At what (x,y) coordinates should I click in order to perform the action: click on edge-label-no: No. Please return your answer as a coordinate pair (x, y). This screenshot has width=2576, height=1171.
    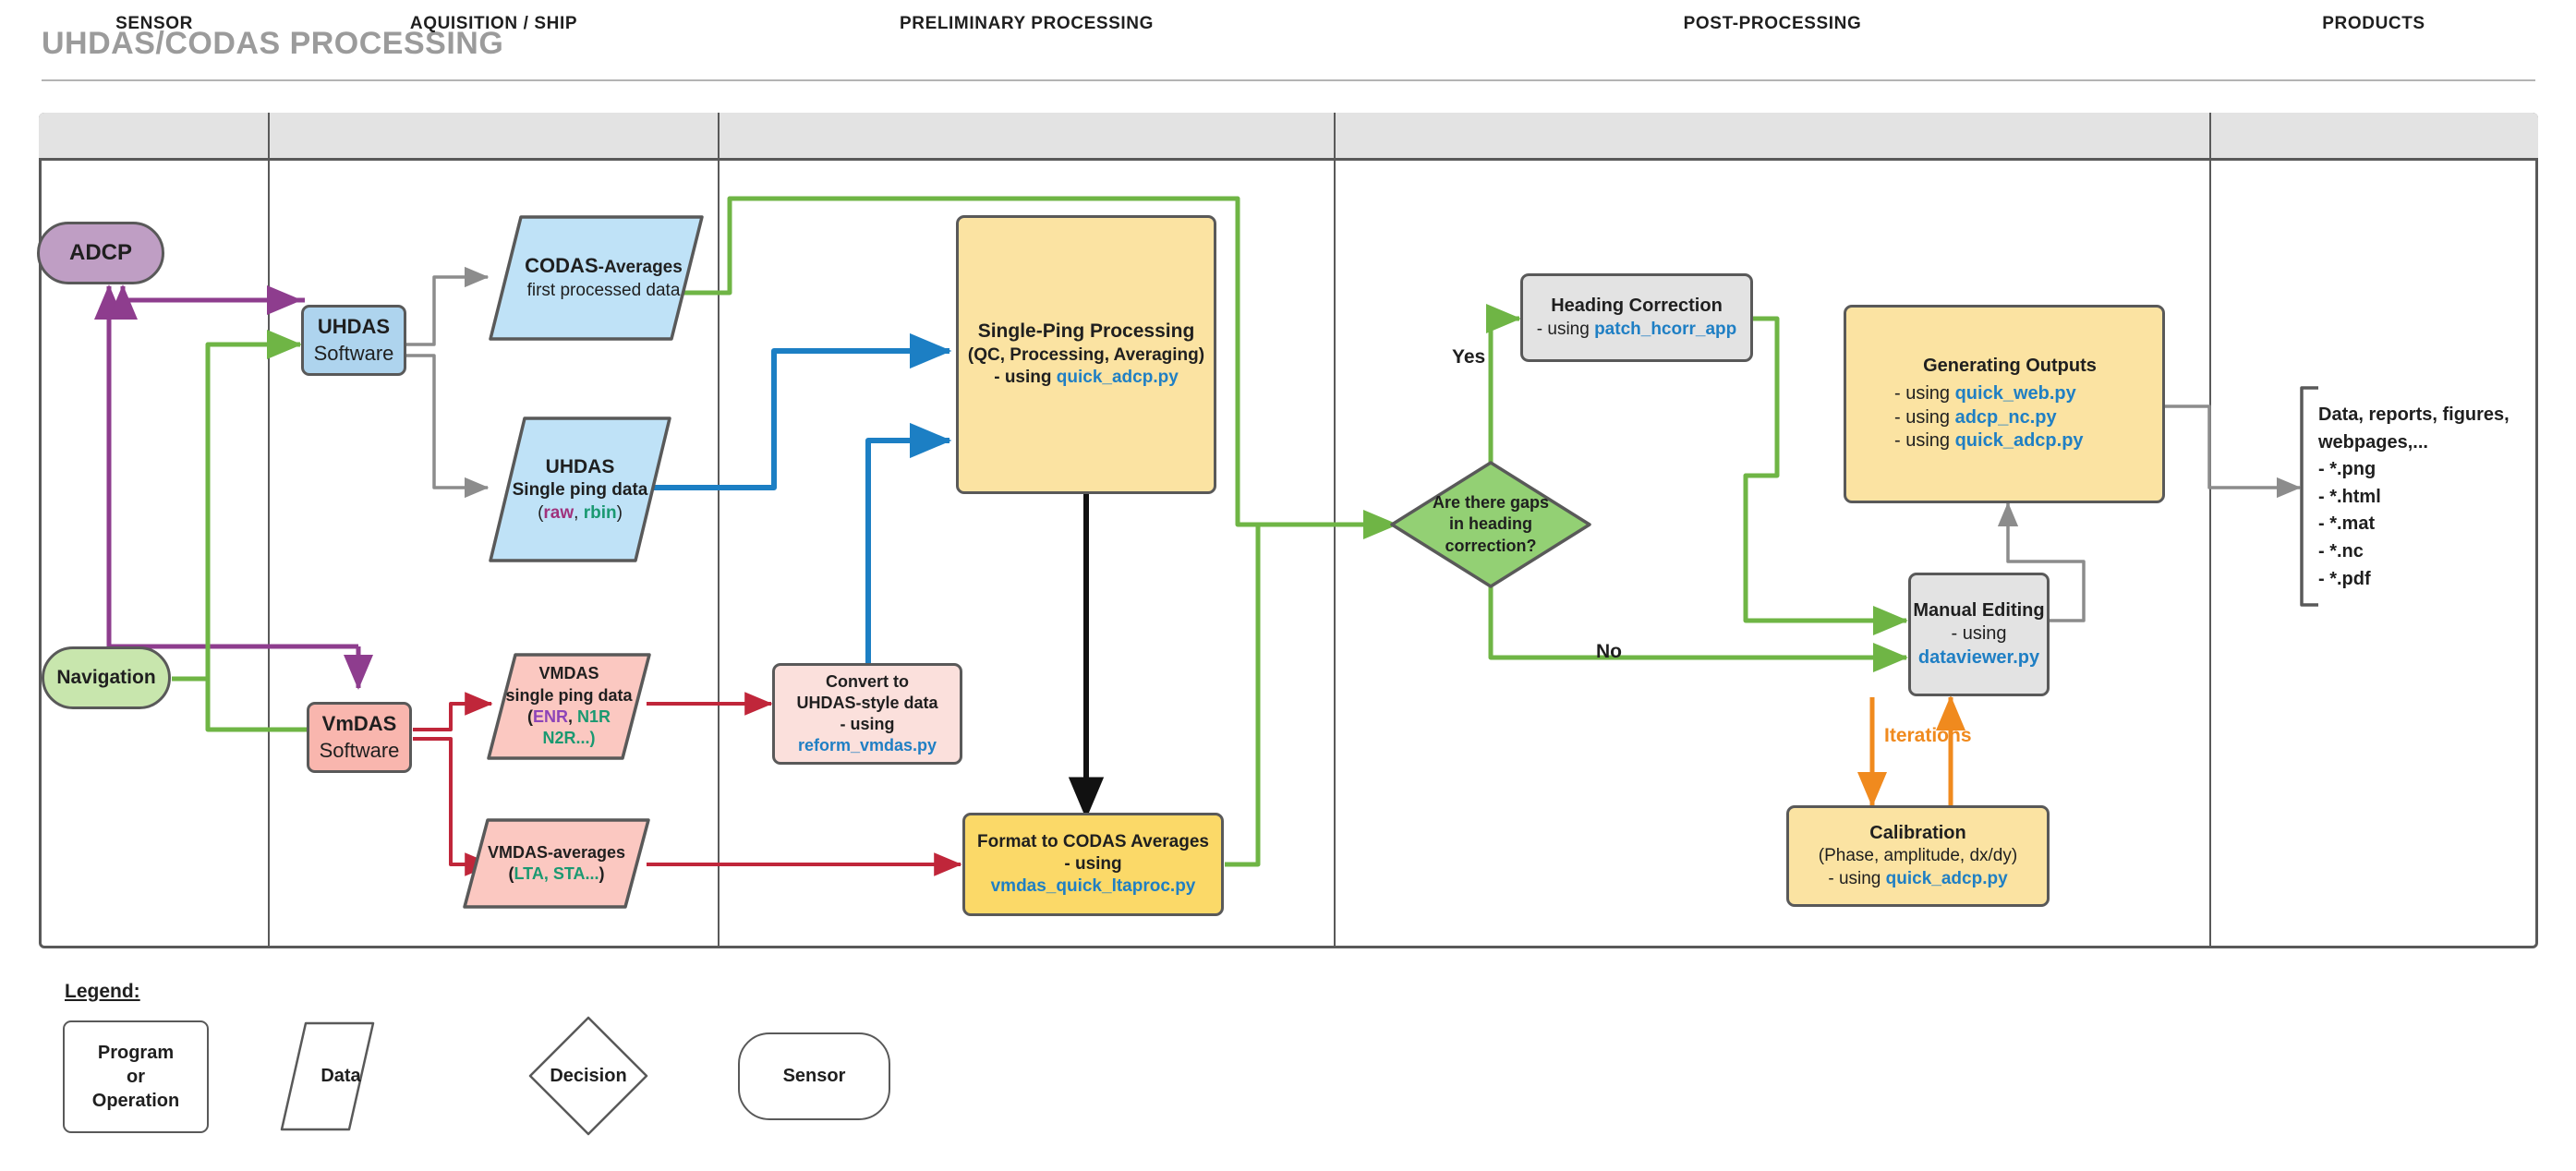
    Looking at the image, I should click on (1609, 651).